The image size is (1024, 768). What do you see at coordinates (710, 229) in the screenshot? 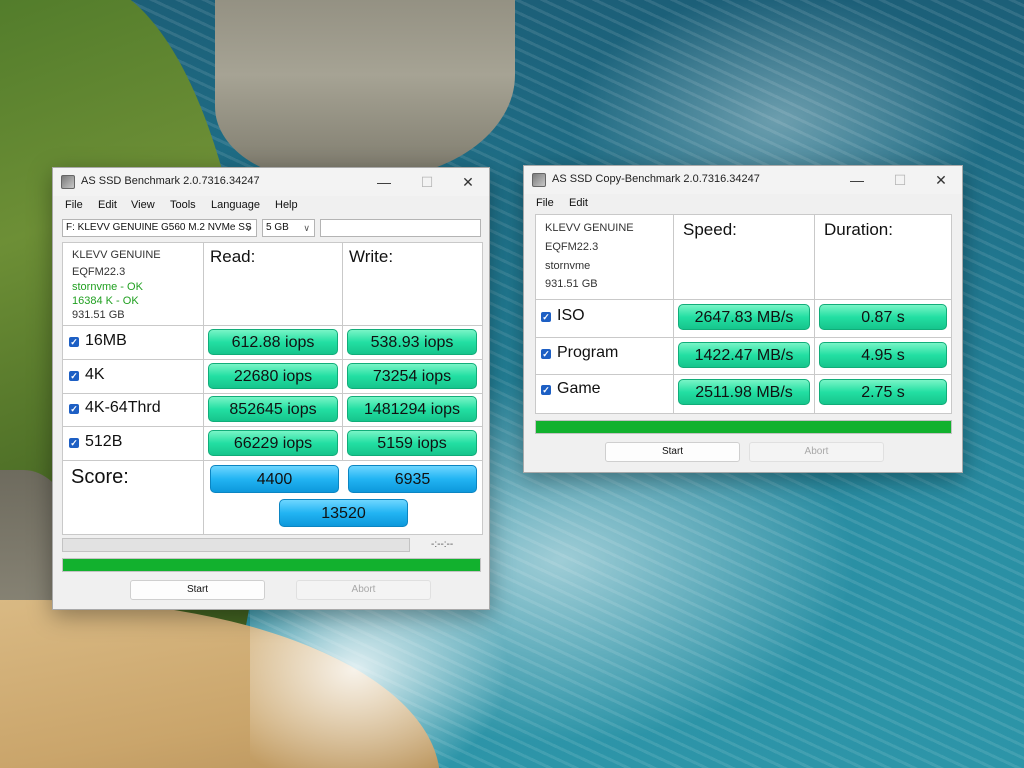
I see `speed-header: Speed:` at bounding box center [710, 229].